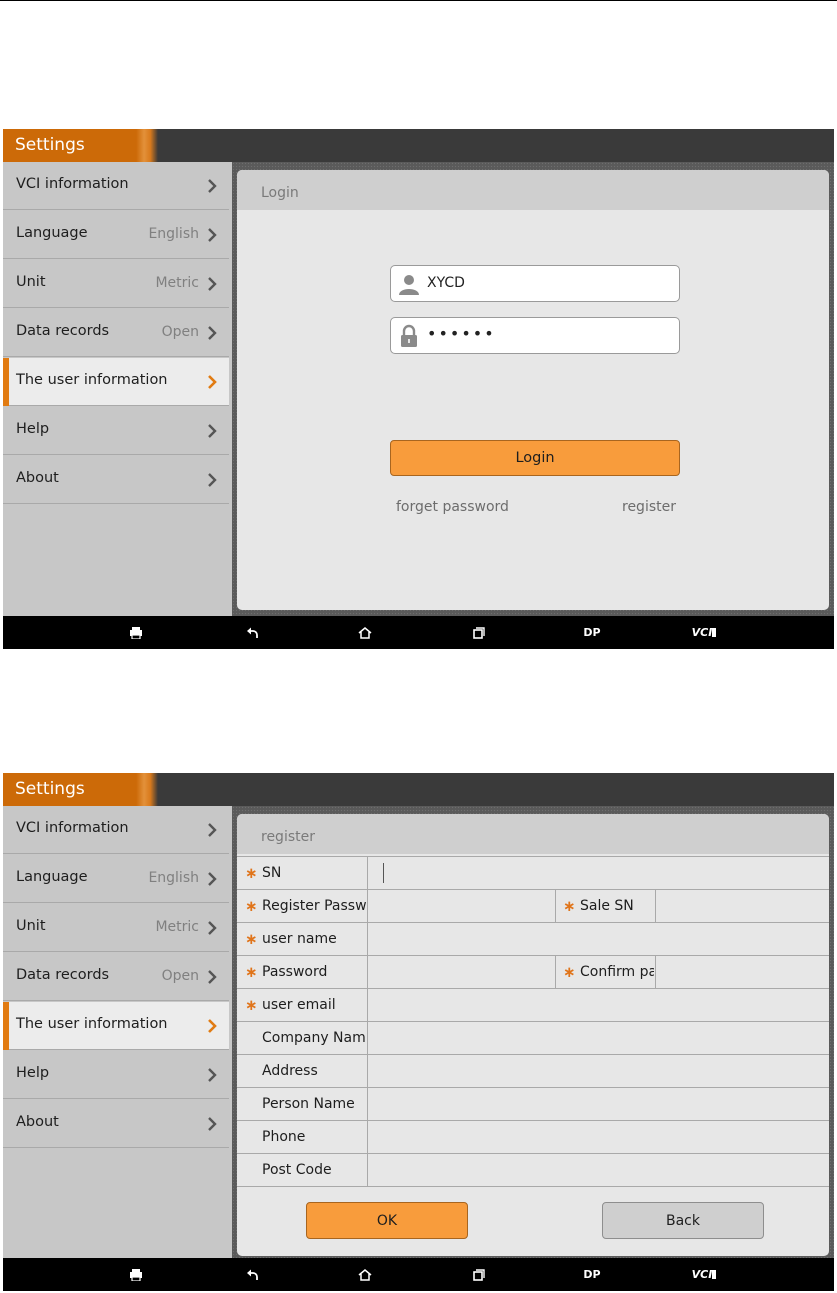 The image size is (837, 1293). I want to click on title-bar: Settings, so click(418, 145).